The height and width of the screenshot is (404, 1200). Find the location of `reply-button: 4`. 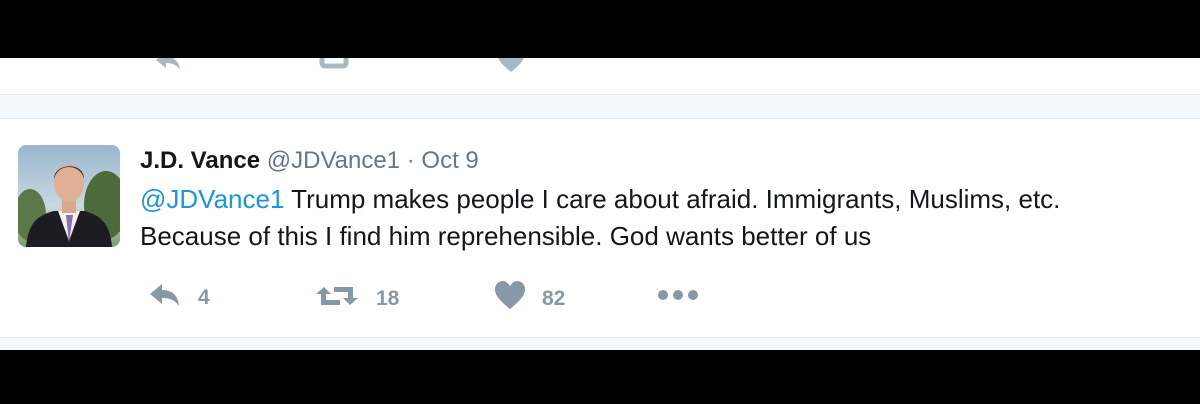

reply-button: 4 is located at coordinates (178, 297).